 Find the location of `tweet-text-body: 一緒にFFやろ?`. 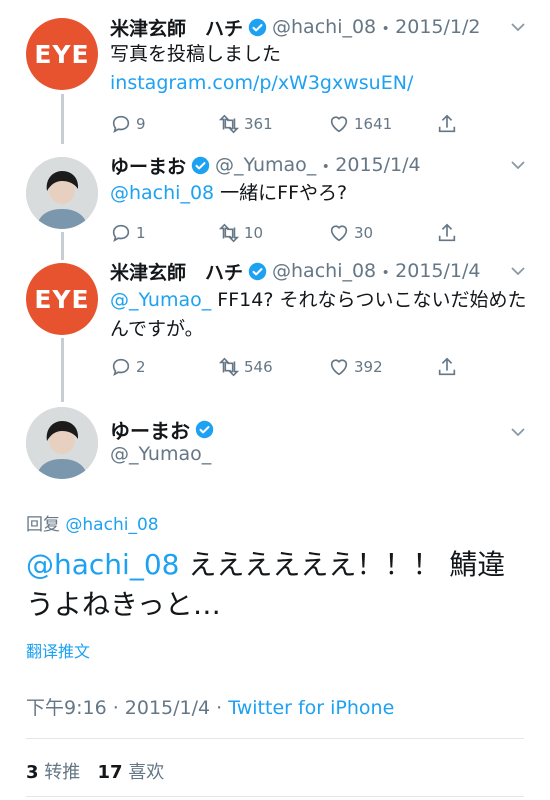

tweet-text-body: 一緒にFFやろ? is located at coordinates (281, 193).